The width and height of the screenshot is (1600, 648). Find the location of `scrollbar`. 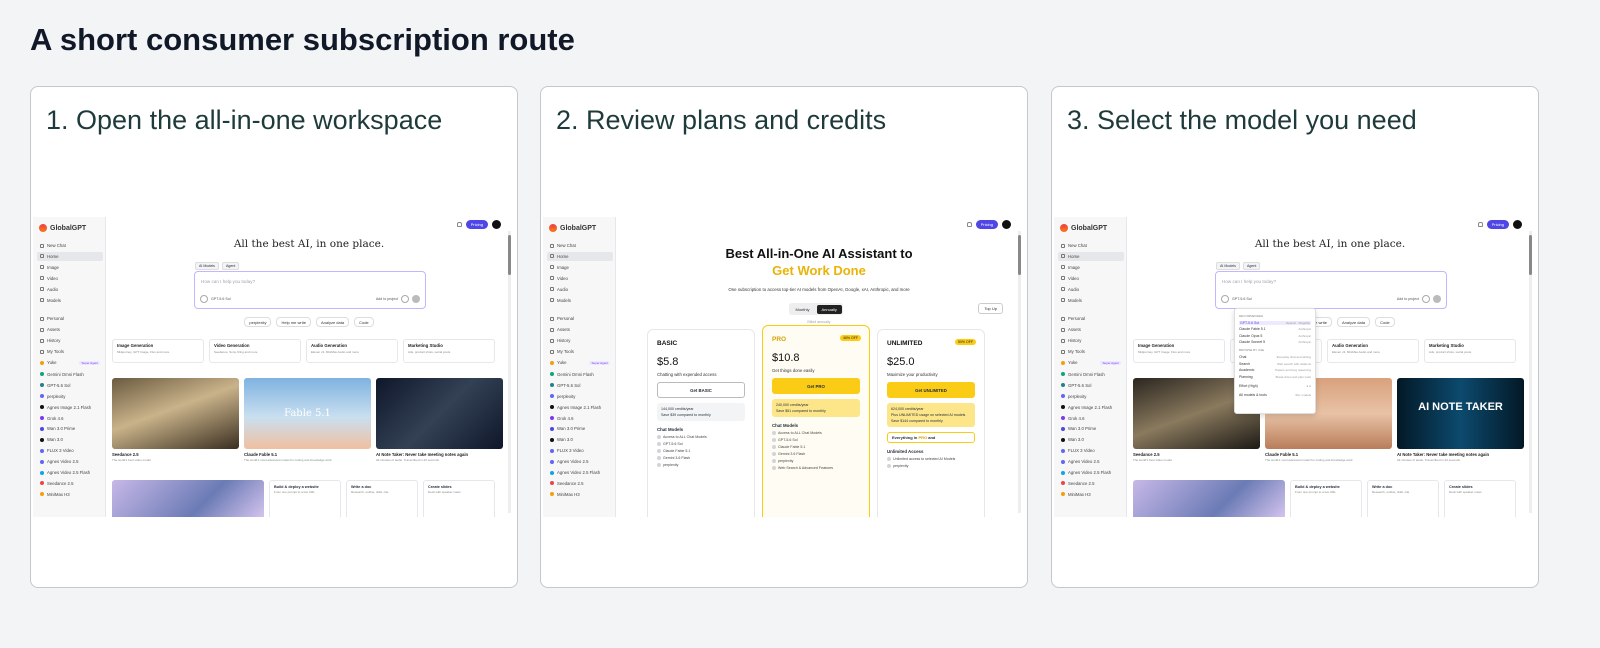

scrollbar is located at coordinates (509, 372).